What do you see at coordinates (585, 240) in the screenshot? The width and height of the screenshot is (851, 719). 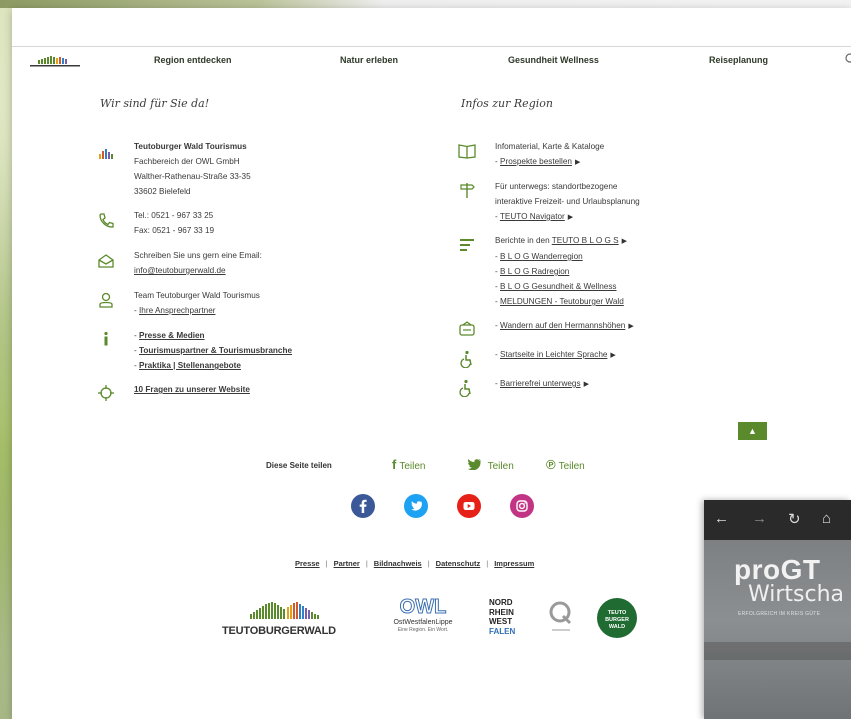 I see `teuto-blogs-link: TEUTO B L O G S` at bounding box center [585, 240].